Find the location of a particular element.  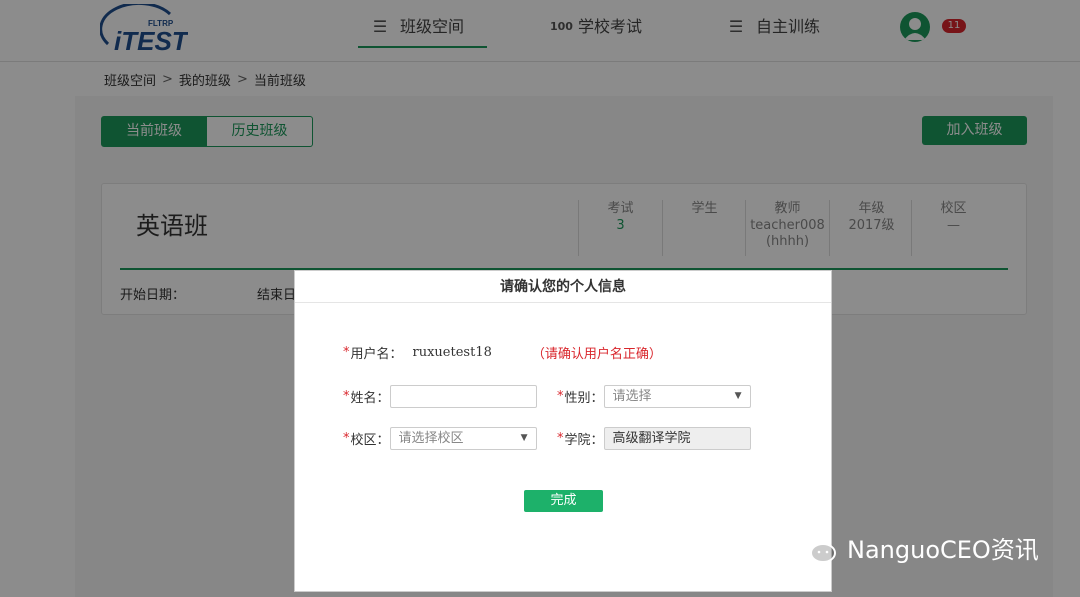

username-row: * 用户名： ruxuetest18 （请确认用户名正确） is located at coordinates (502, 352).